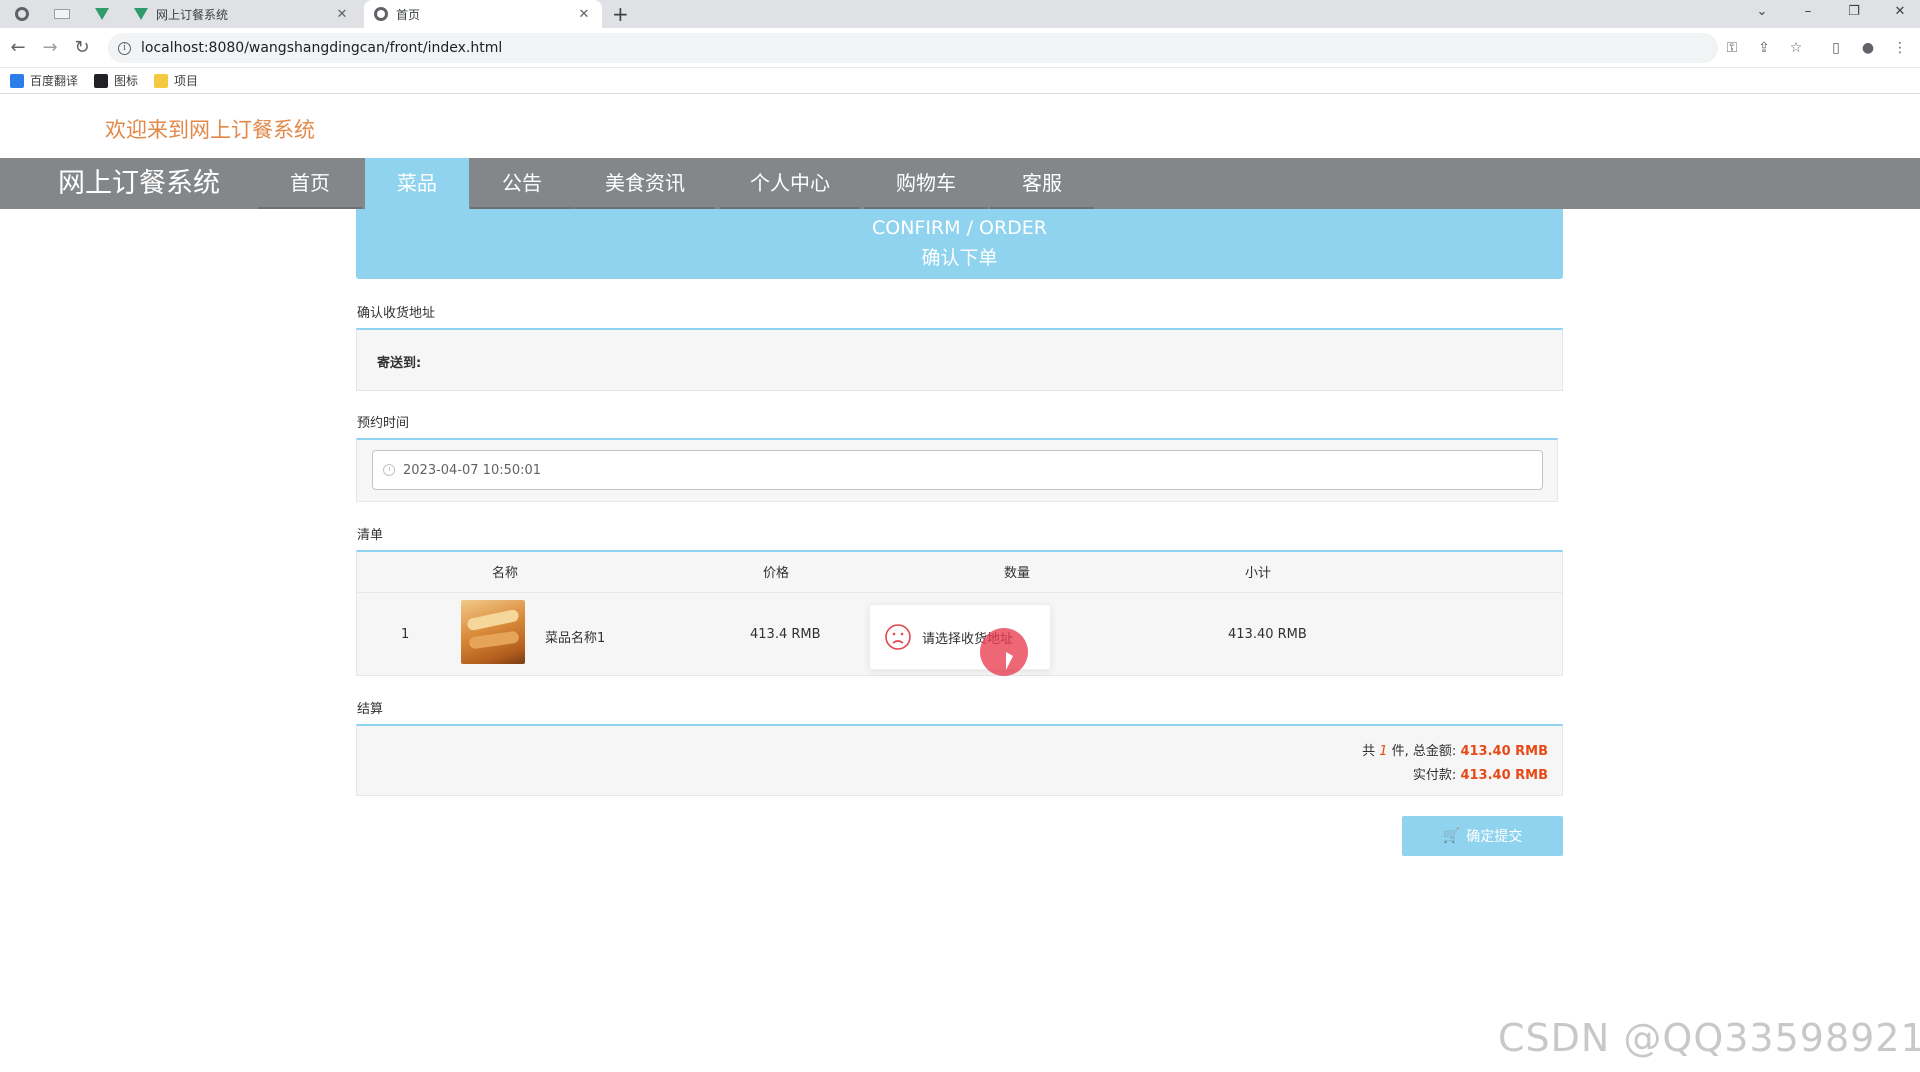 The image size is (1920, 1072). I want to click on menu-icon: ⋮, so click(1900, 48).